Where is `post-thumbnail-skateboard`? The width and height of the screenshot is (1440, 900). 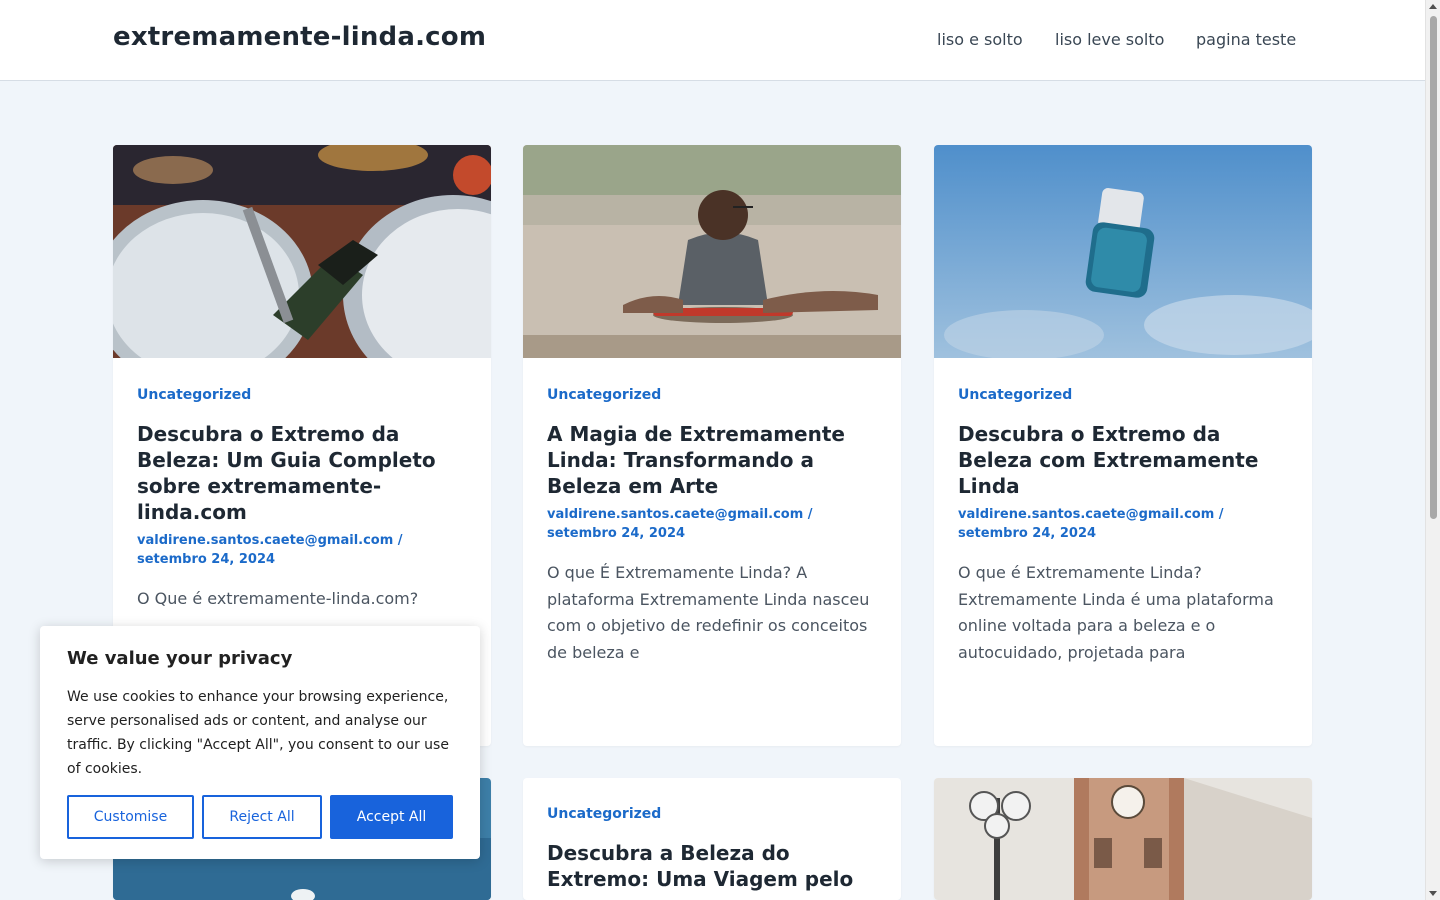 post-thumbnail-skateboard is located at coordinates (712, 251).